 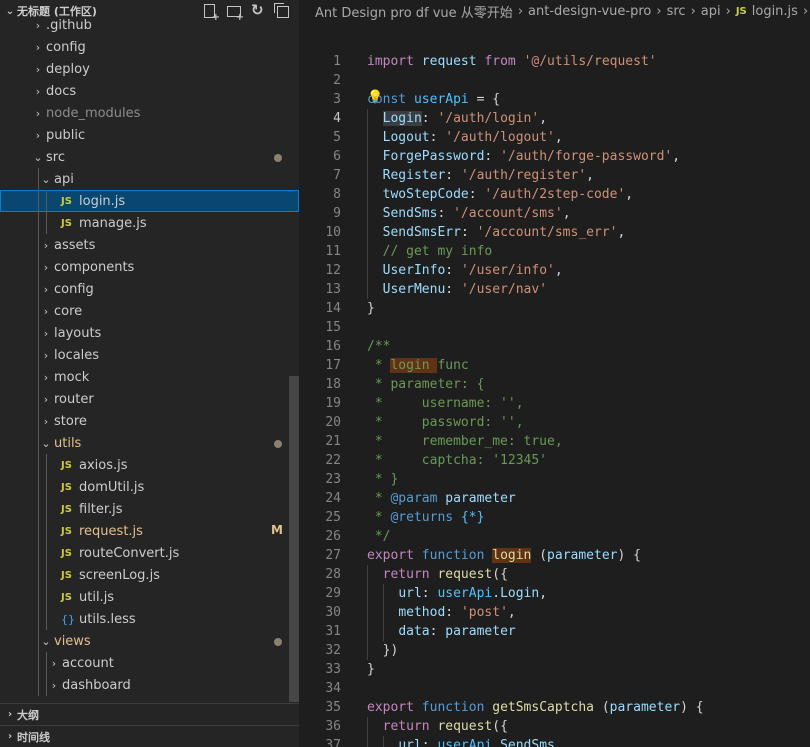 What do you see at coordinates (149, 685) in the screenshot?
I see `tree-item-dashboard: › dashboard` at bounding box center [149, 685].